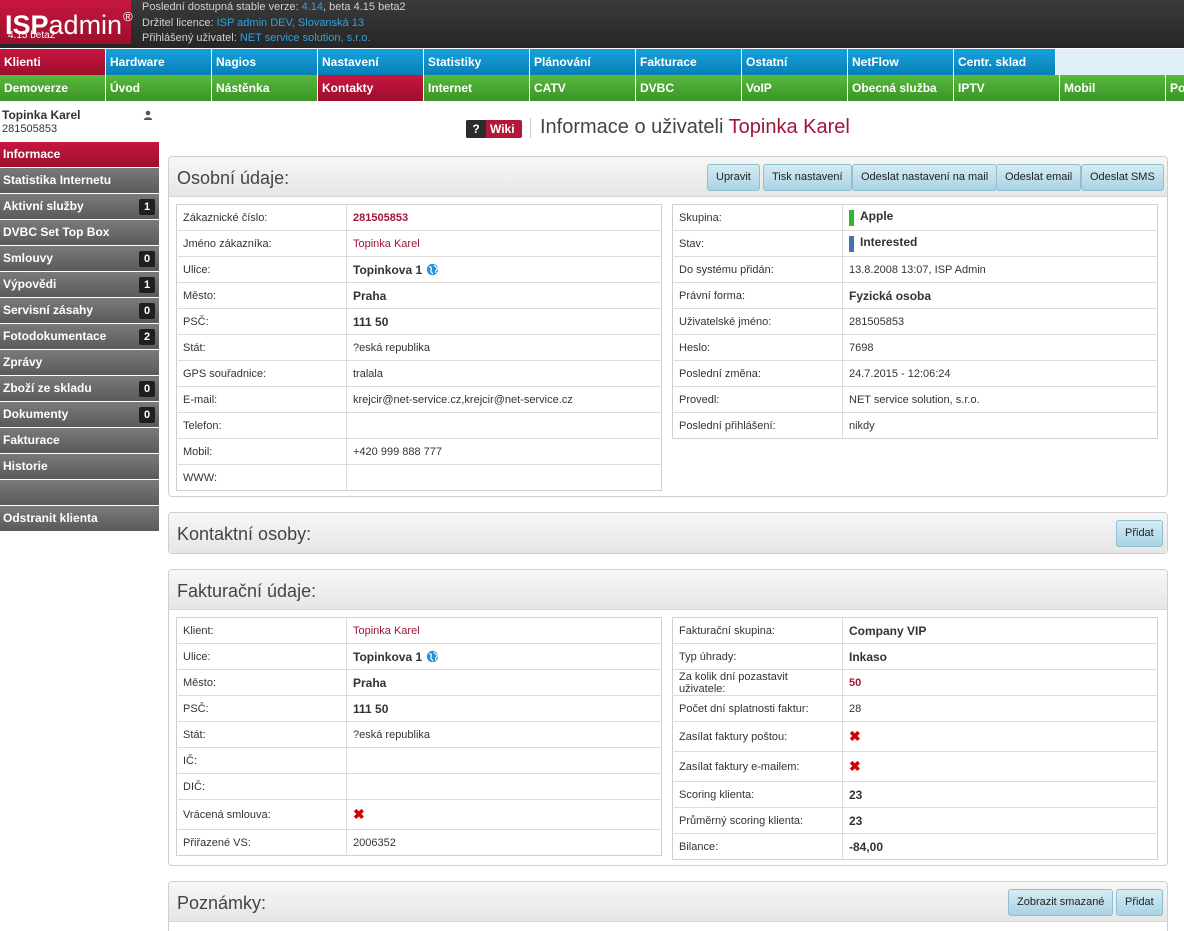  I want to click on subnav-uvod: Úvod, so click(159, 88).